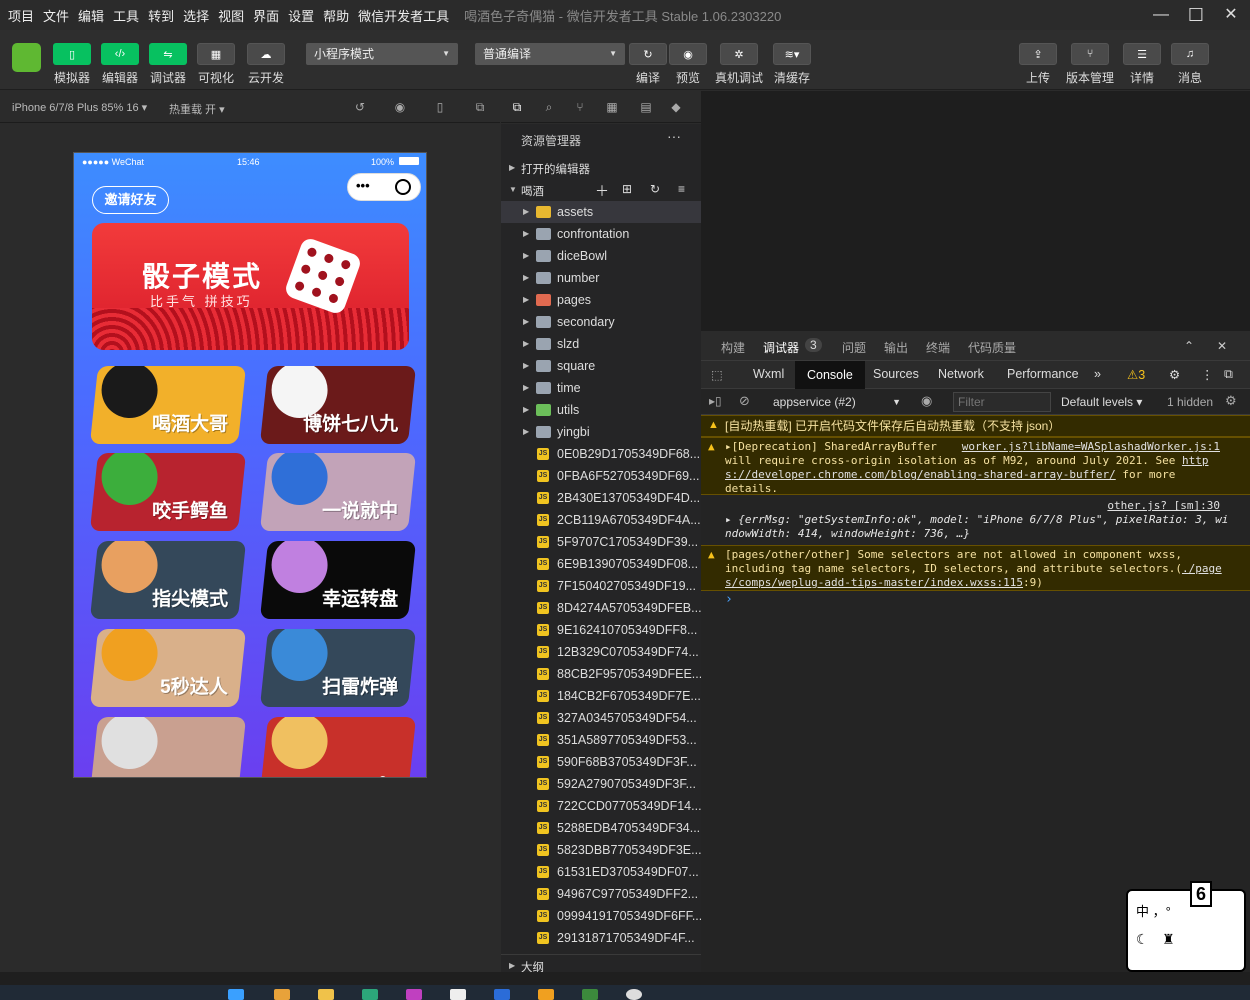 This screenshot has height=1000, width=1250. I want to click on project-section: ▼ 喝酒 ＋ ⊞ ↻ ≡, so click(601, 190).